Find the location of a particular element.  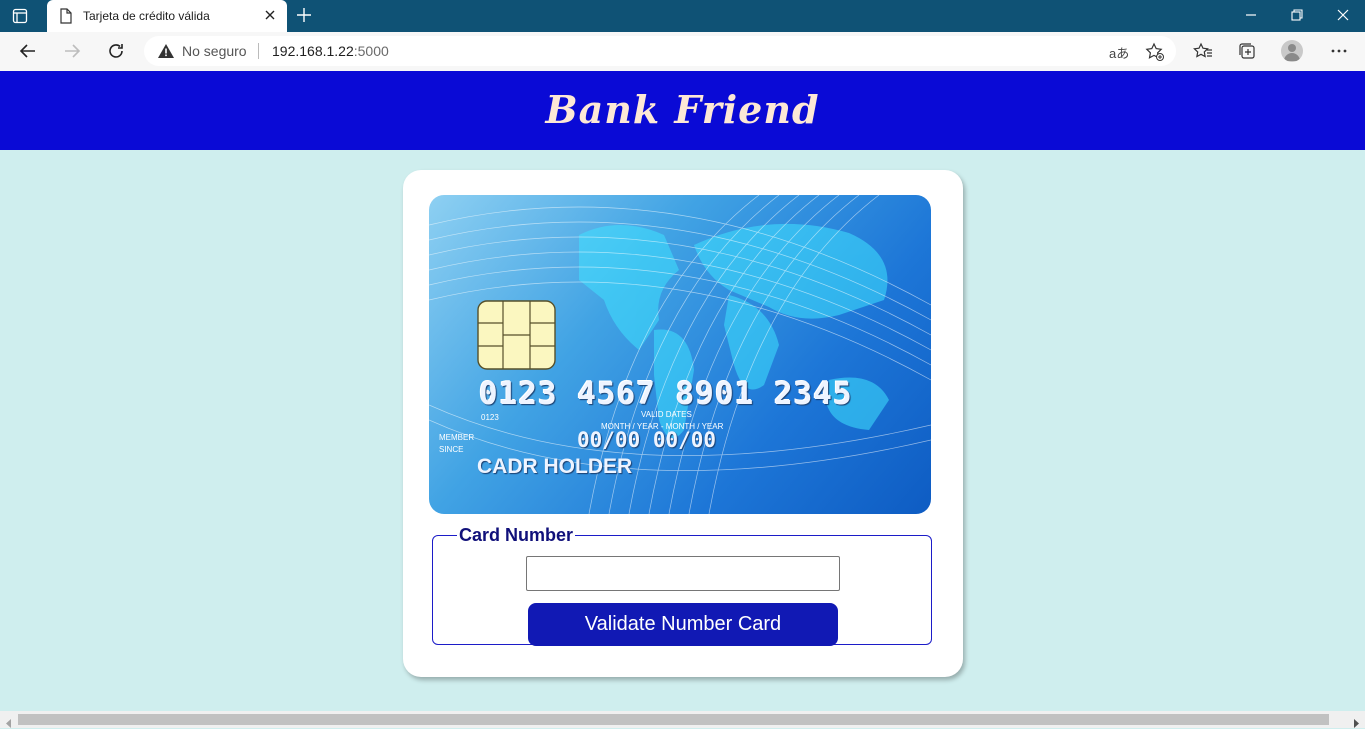

scrollbar-thumb is located at coordinates (673, 719).